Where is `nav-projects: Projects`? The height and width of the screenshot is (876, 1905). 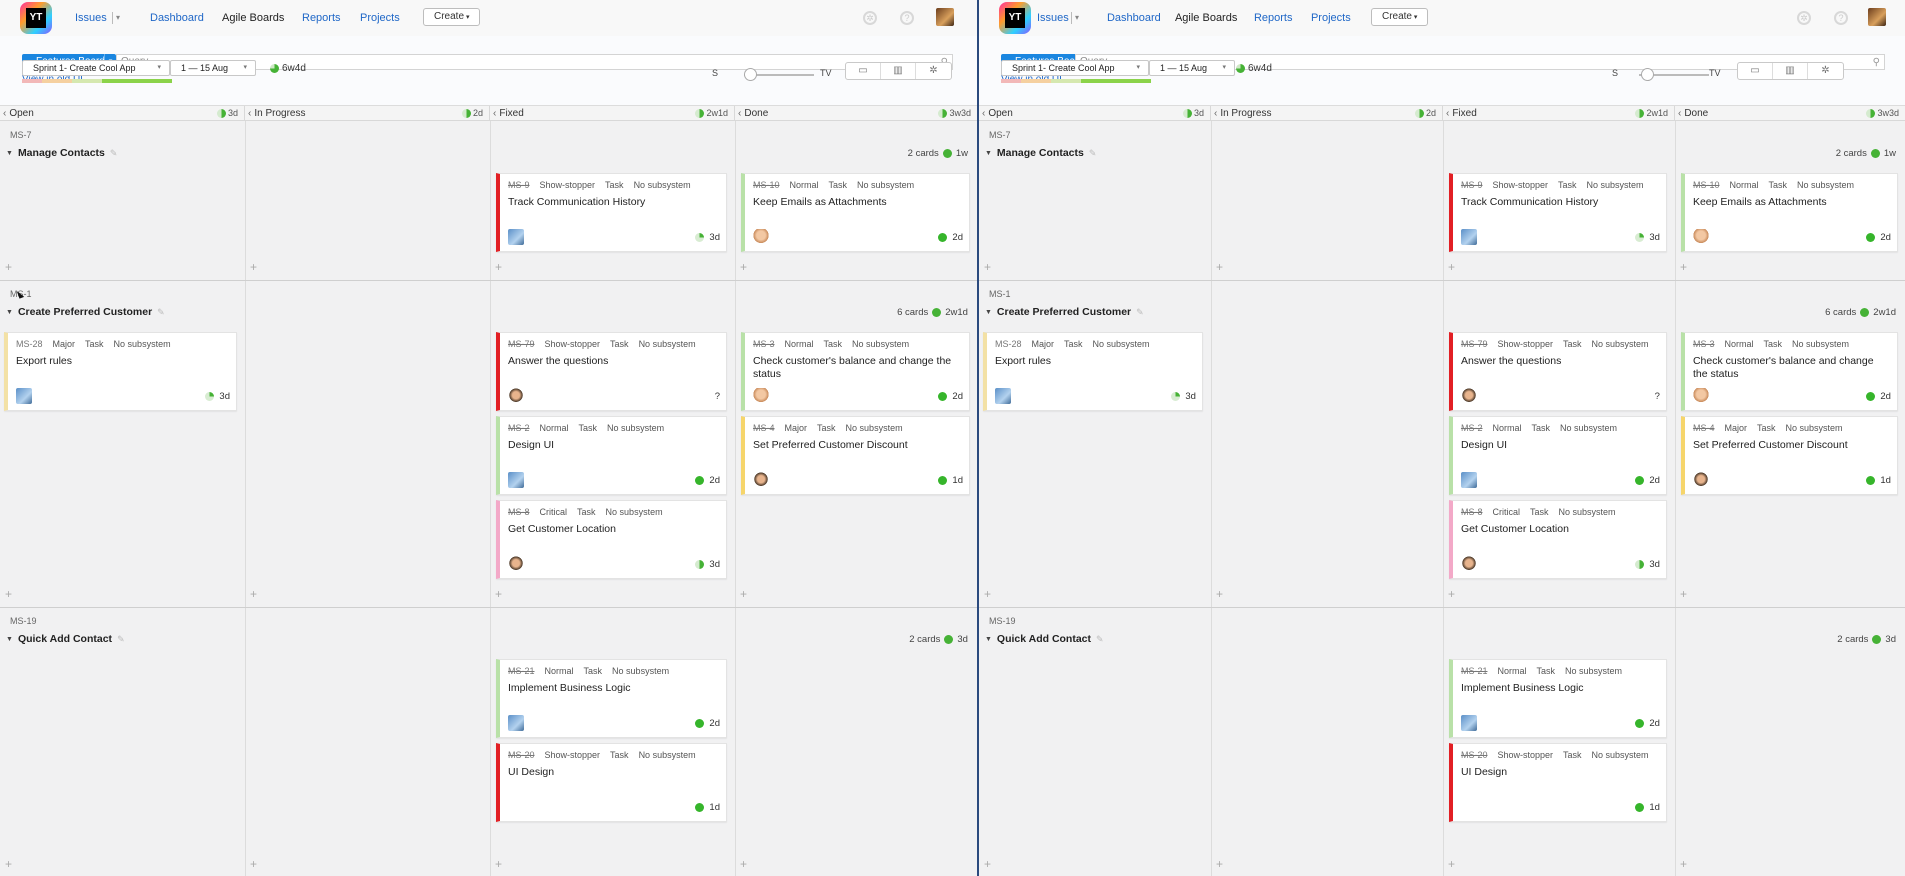
nav-projects: Projects is located at coordinates (1331, 18).